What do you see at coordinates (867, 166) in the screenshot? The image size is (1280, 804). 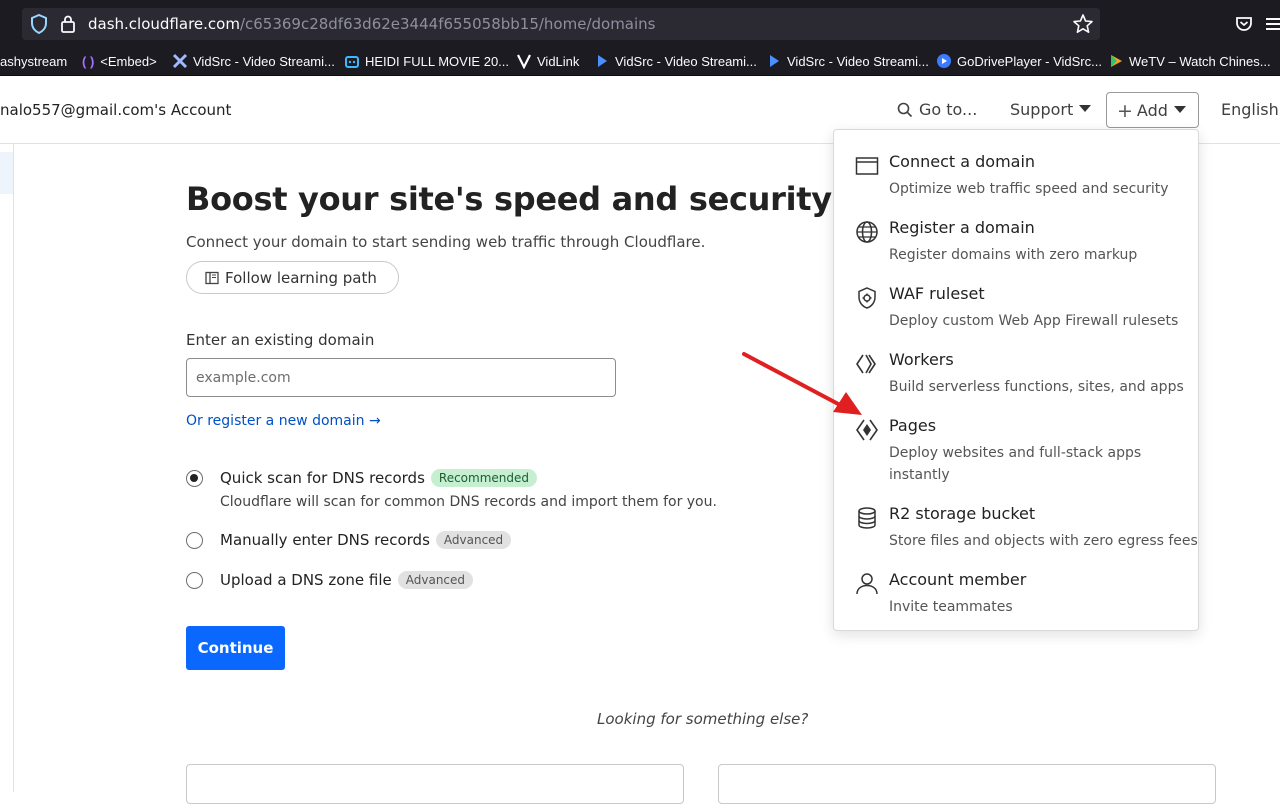 I see `browser-window-icon` at bounding box center [867, 166].